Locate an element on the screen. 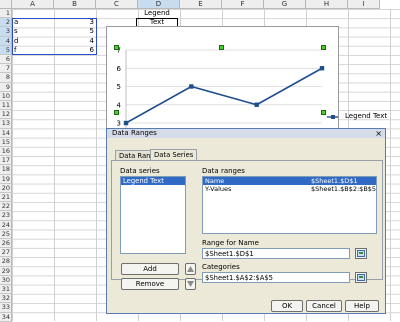  row-header-32: 32 is located at coordinates (6, 299).